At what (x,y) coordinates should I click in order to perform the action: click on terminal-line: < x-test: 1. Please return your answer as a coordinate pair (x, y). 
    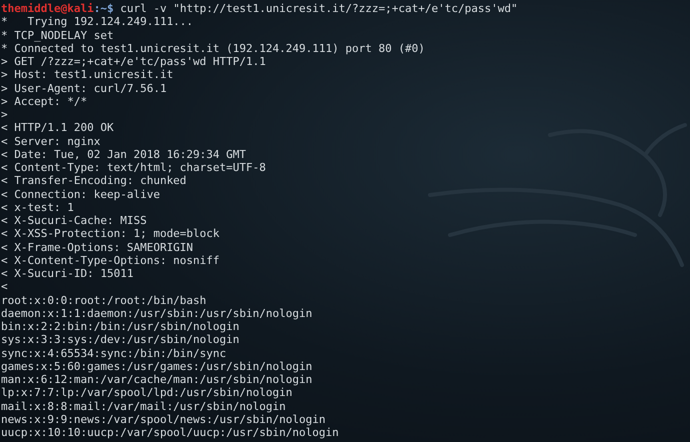
    Looking at the image, I should click on (38, 207).